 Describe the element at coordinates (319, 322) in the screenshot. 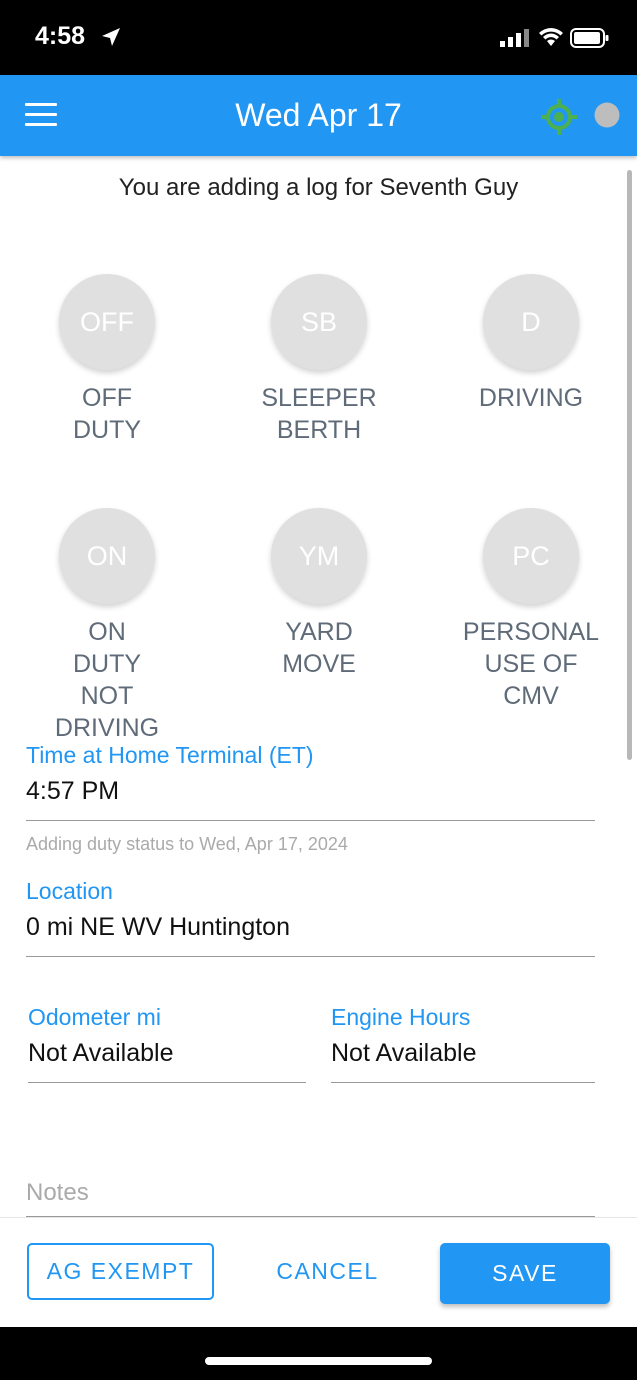

I see `status-circle: SB` at that location.